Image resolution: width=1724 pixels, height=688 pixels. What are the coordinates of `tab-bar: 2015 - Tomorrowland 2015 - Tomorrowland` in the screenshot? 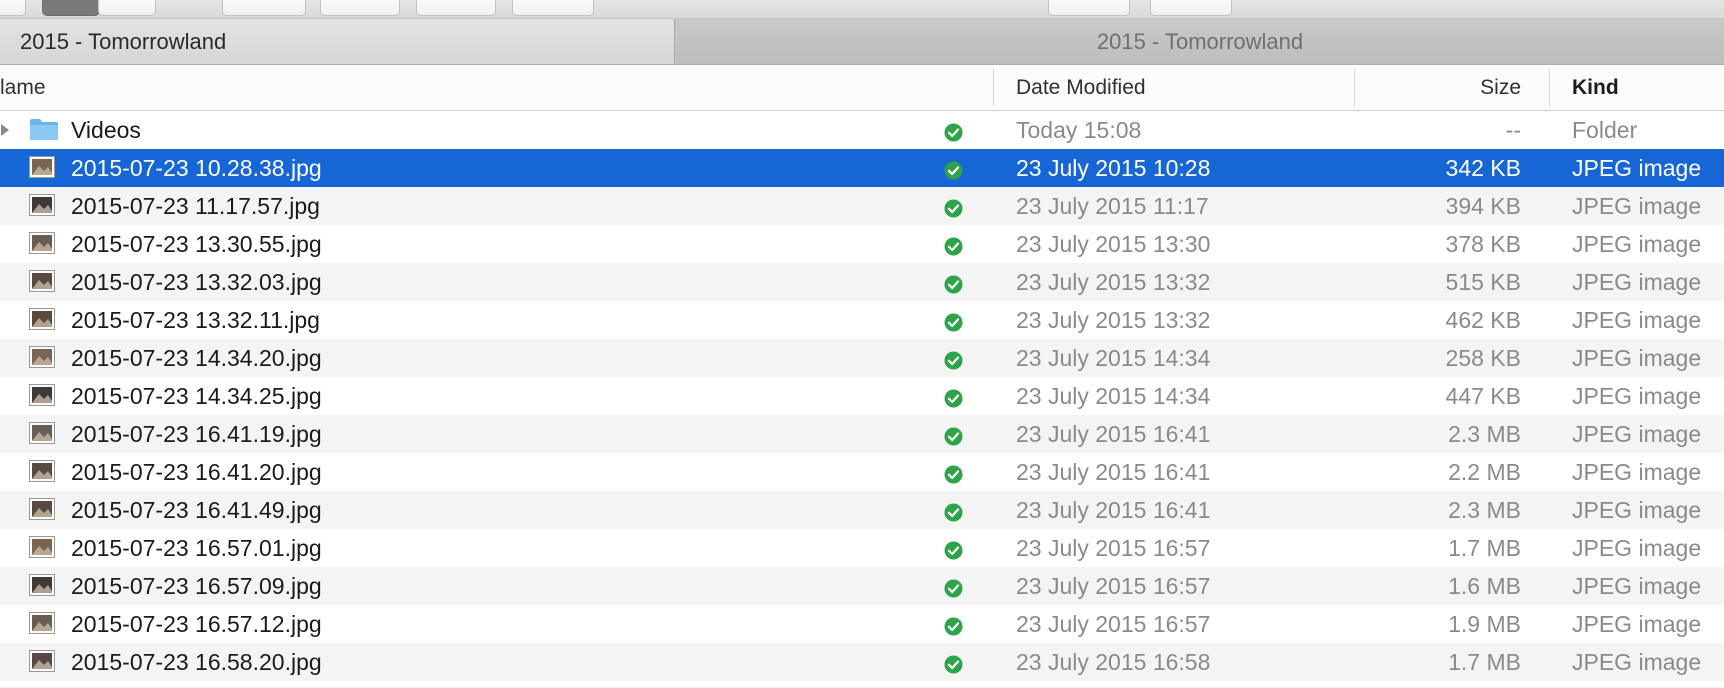 It's located at (862, 42).